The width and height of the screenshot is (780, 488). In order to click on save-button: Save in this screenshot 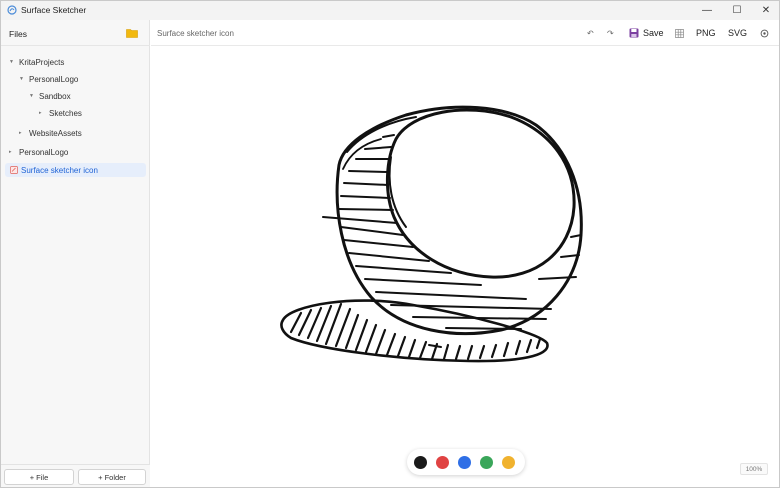, I will do `click(646, 33)`.